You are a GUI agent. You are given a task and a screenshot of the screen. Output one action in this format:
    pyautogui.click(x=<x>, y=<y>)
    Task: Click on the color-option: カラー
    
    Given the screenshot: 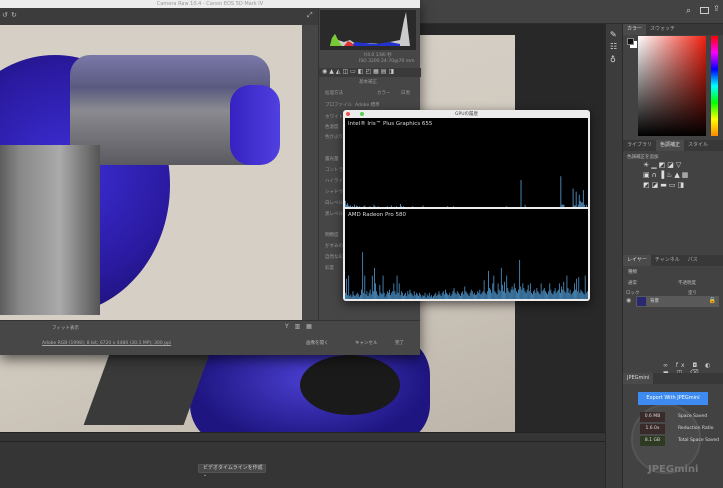 What is the action you would take?
    pyautogui.click(x=384, y=94)
    